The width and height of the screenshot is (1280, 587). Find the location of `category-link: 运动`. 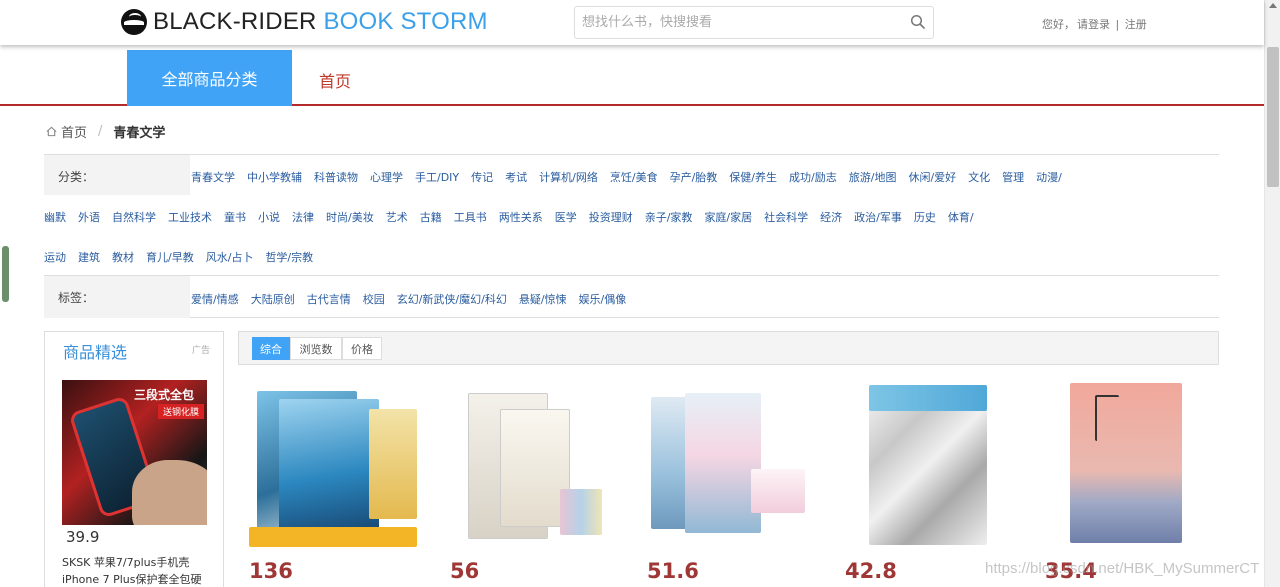

category-link: 运动 is located at coordinates (55, 257).